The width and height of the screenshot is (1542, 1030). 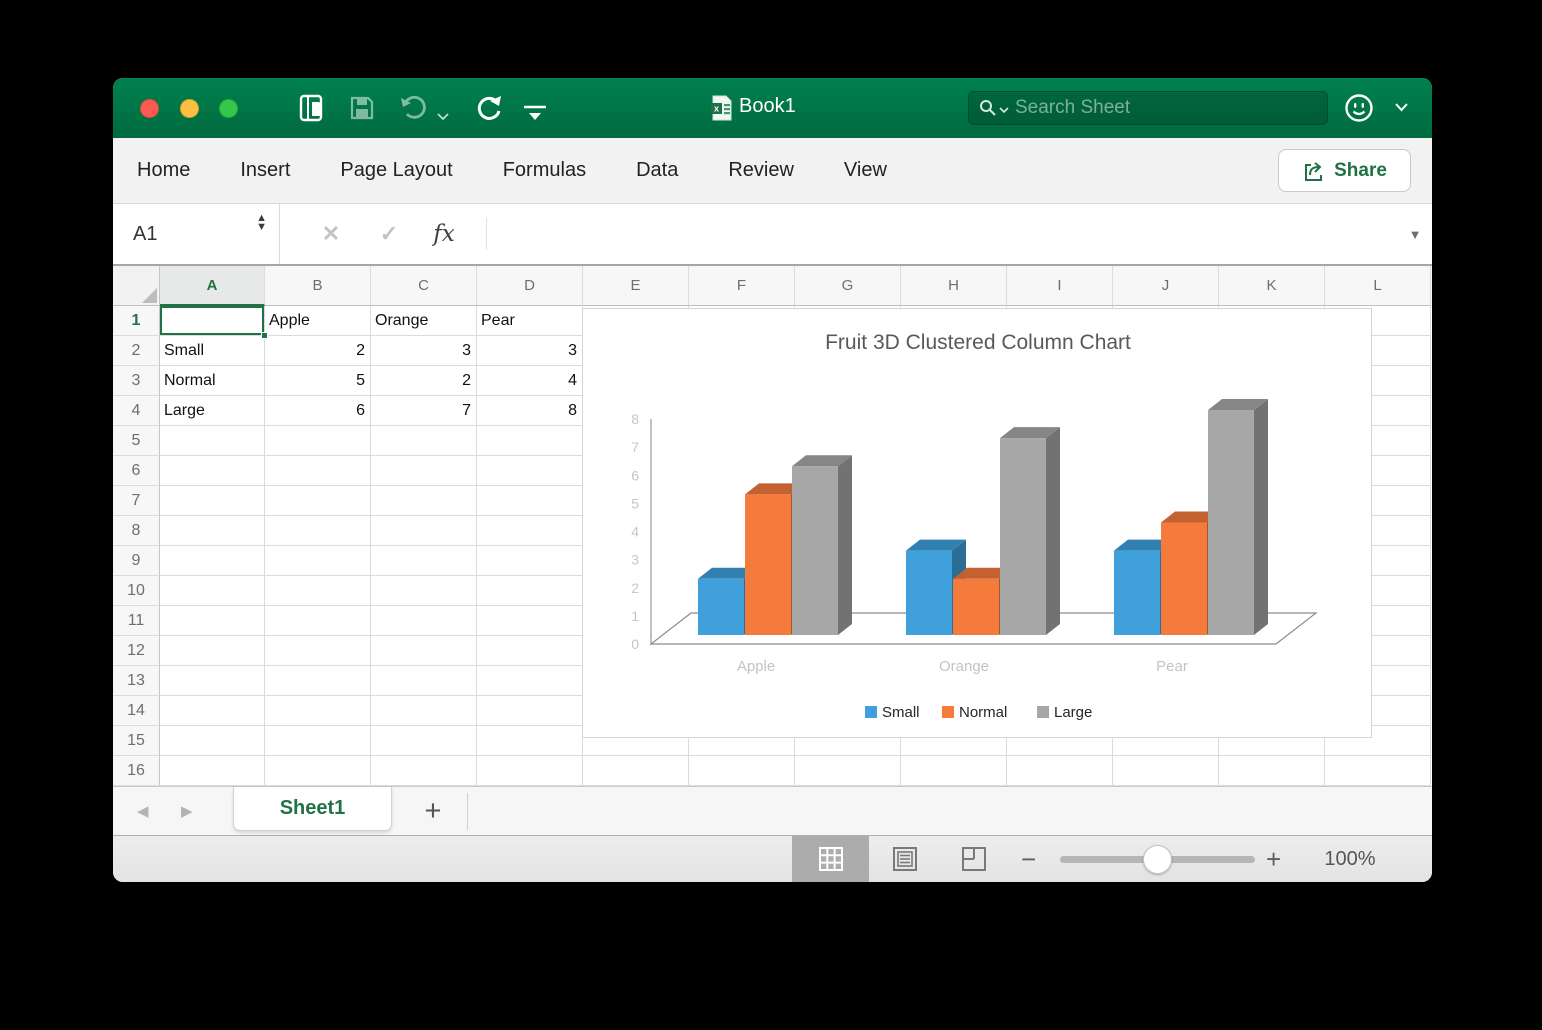 I want to click on cell-D7, so click(x=530, y=501).